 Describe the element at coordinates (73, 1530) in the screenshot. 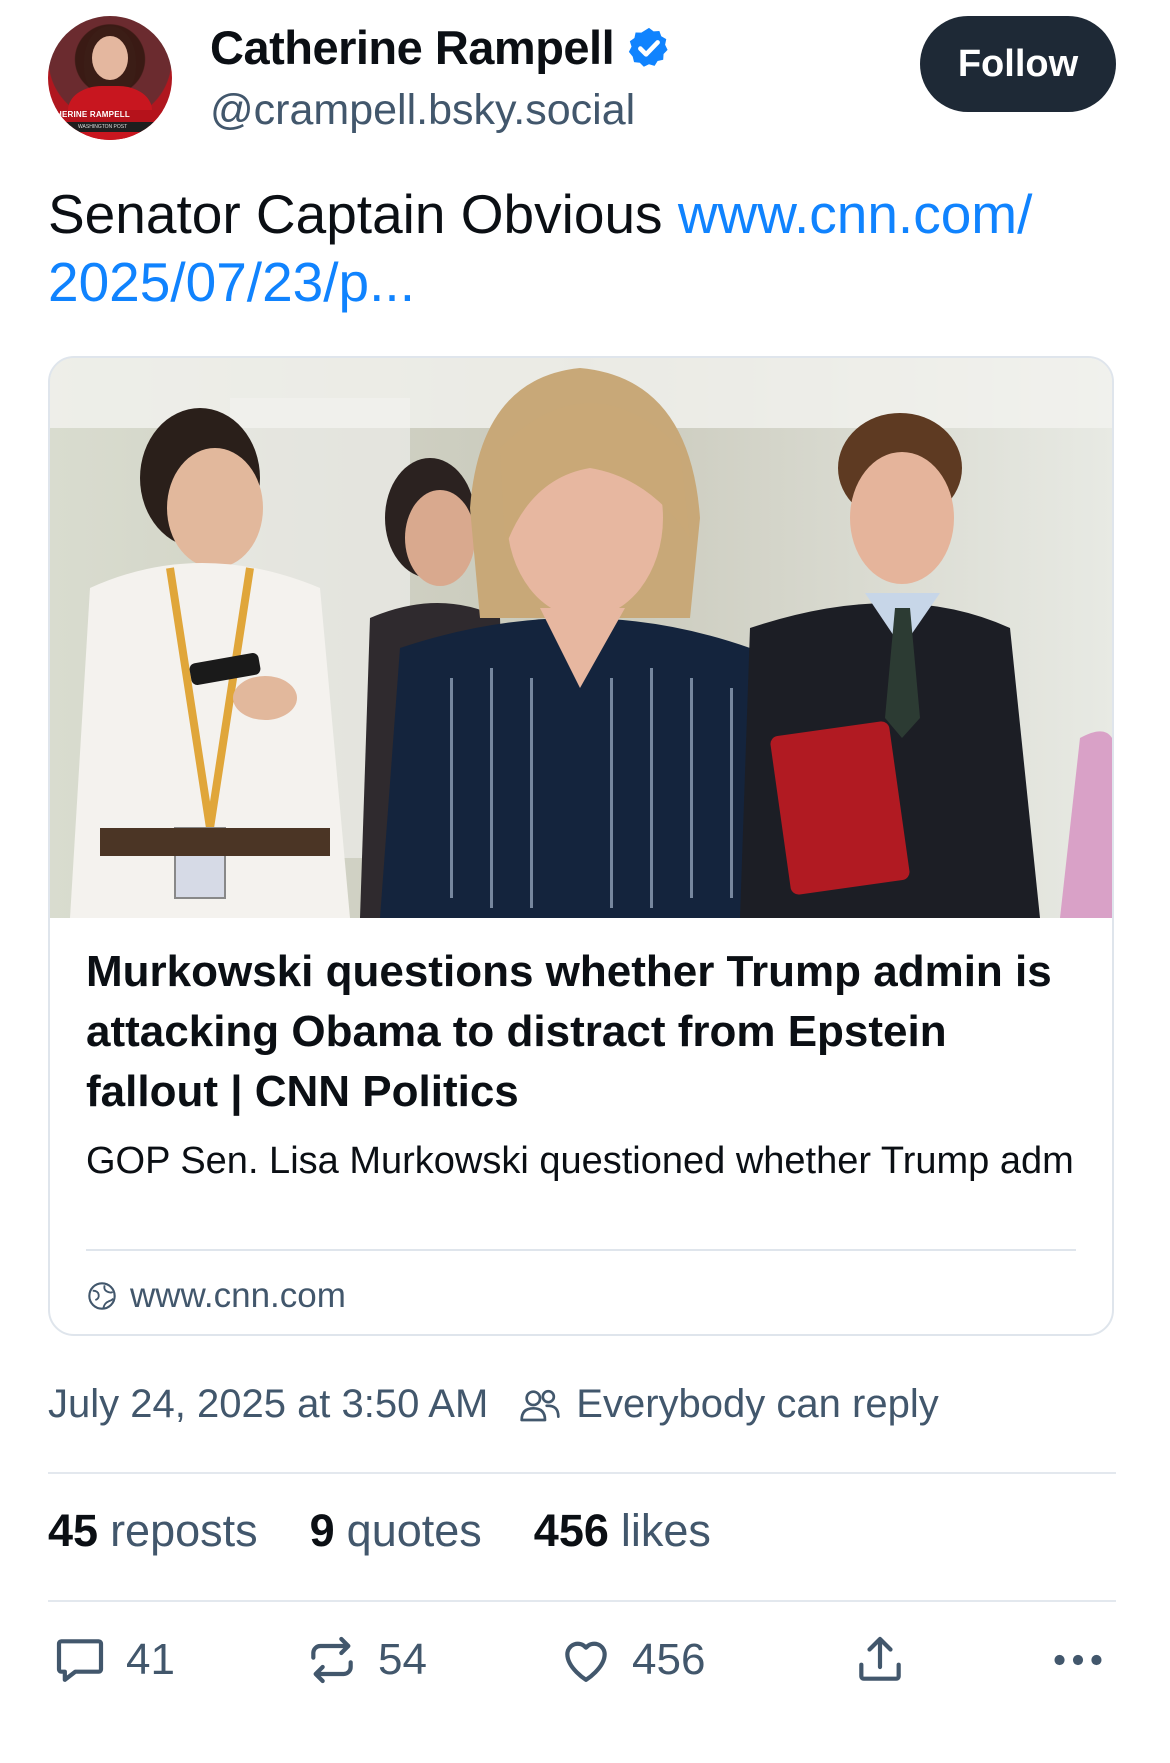

I see `reposts-count: 45` at that location.